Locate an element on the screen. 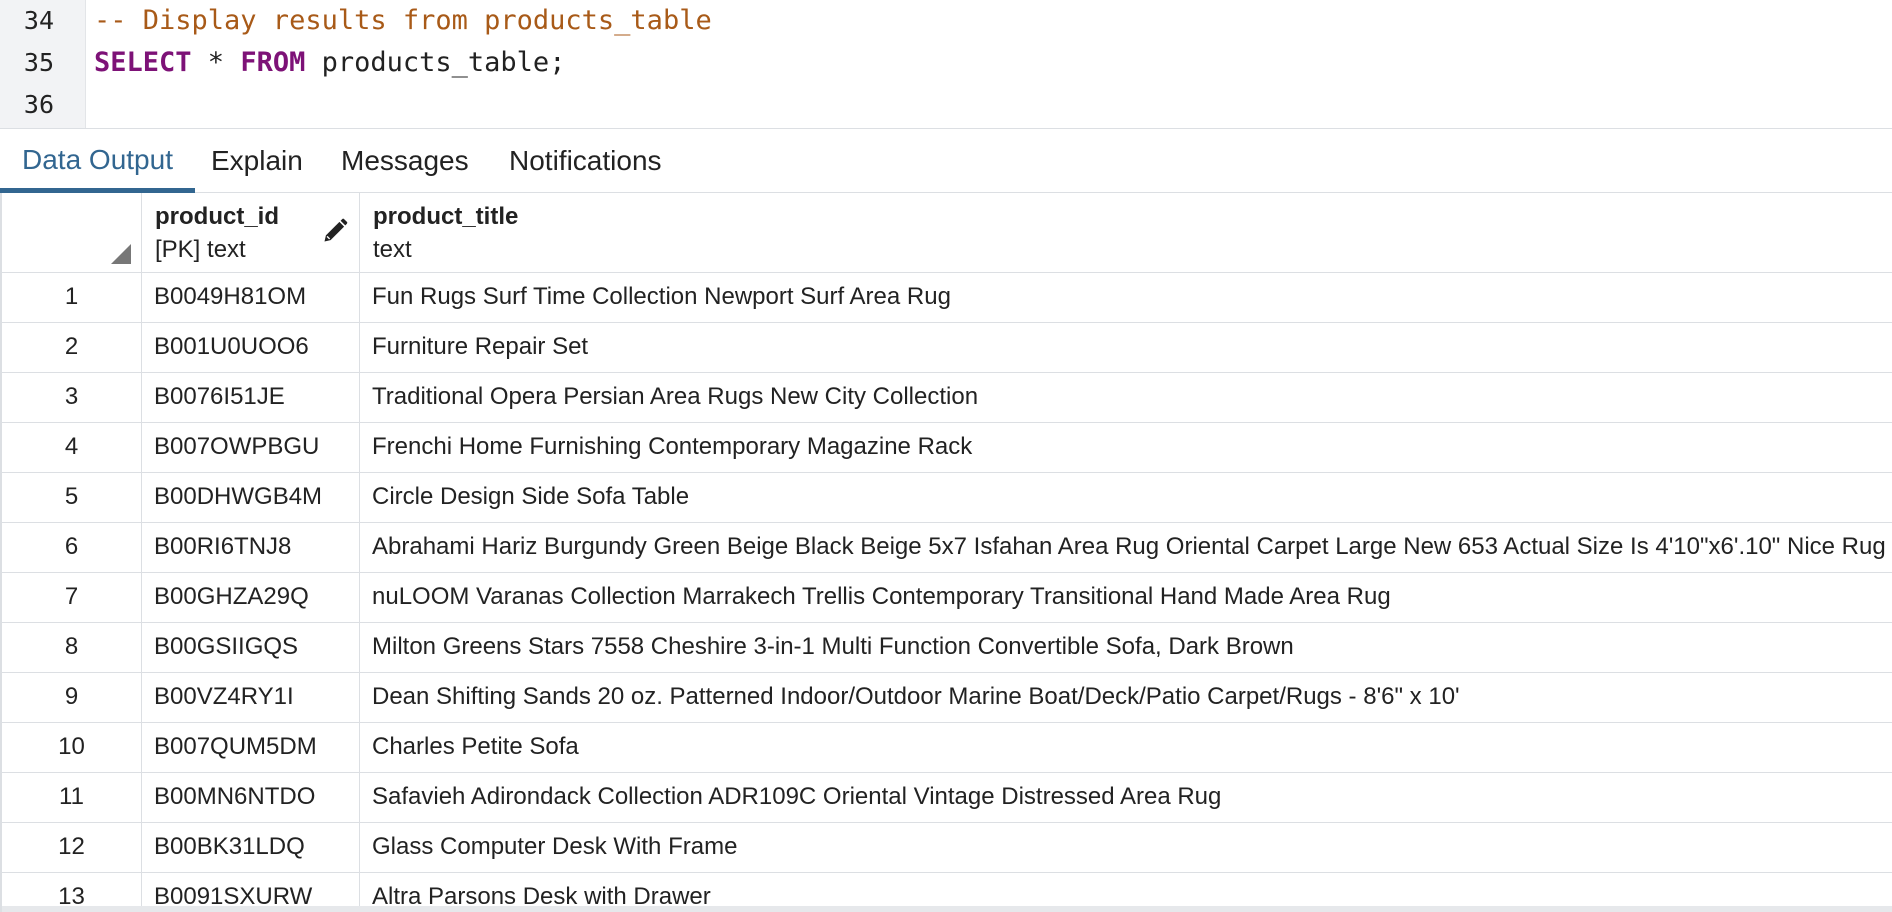 The height and width of the screenshot is (912, 1892). code-text: SELECT * FROM products_table; is located at coordinates (329, 63).